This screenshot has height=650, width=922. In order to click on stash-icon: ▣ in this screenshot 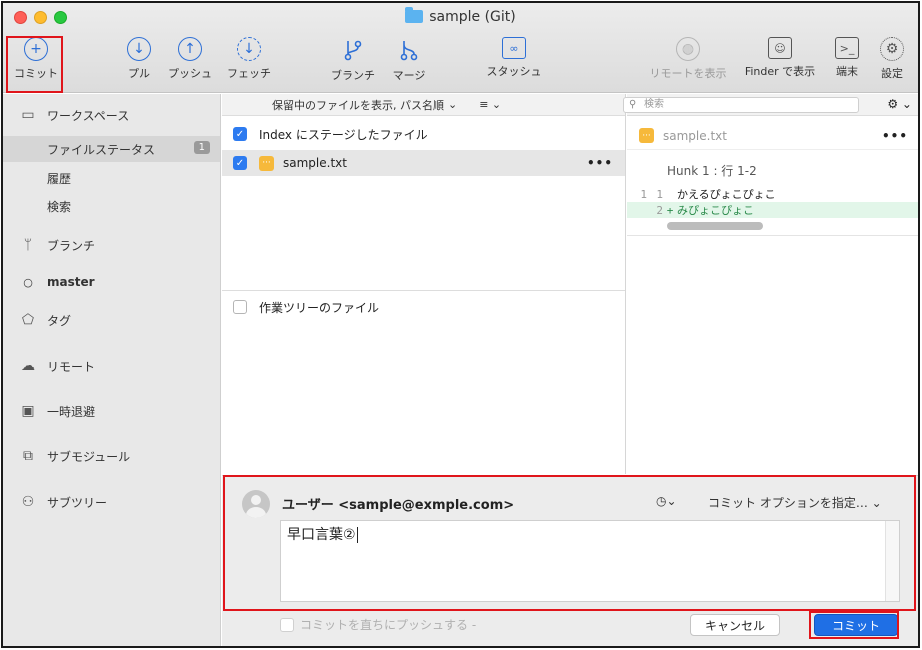, I will do `click(28, 411)`.